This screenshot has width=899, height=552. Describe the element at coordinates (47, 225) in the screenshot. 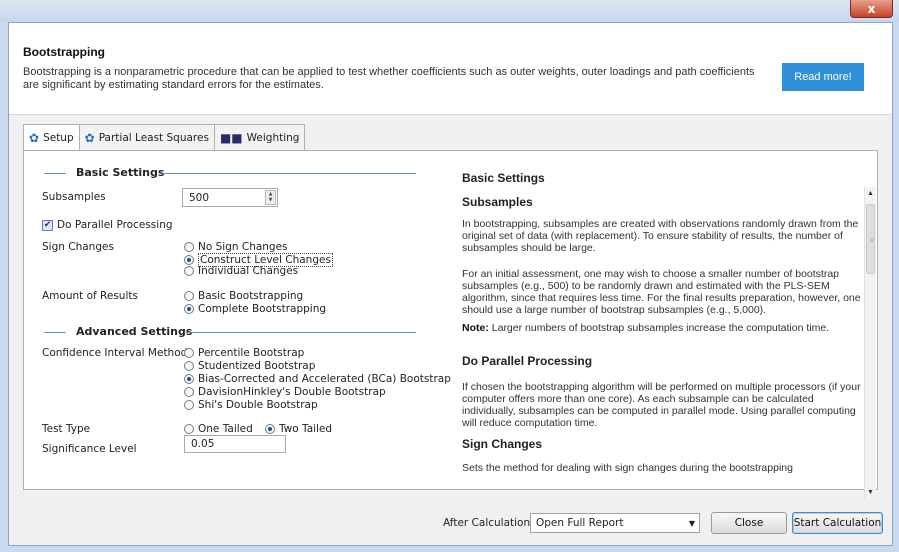

I see `checkmark-icon: ✔` at that location.